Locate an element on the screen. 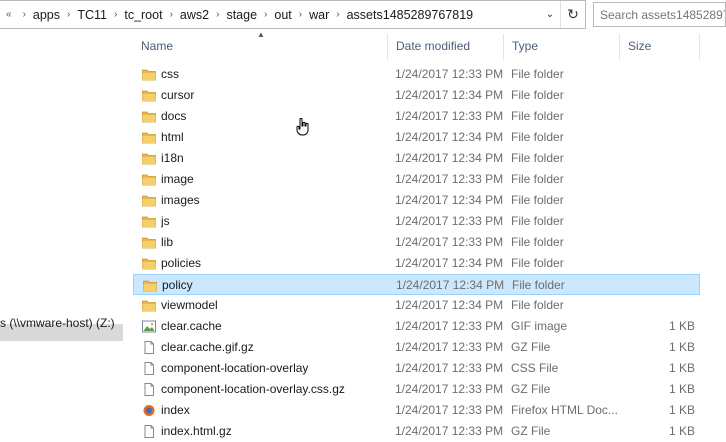 Image resolution: width=726 pixels, height=442 pixels. file-type: GIF image is located at coordinates (539, 326).